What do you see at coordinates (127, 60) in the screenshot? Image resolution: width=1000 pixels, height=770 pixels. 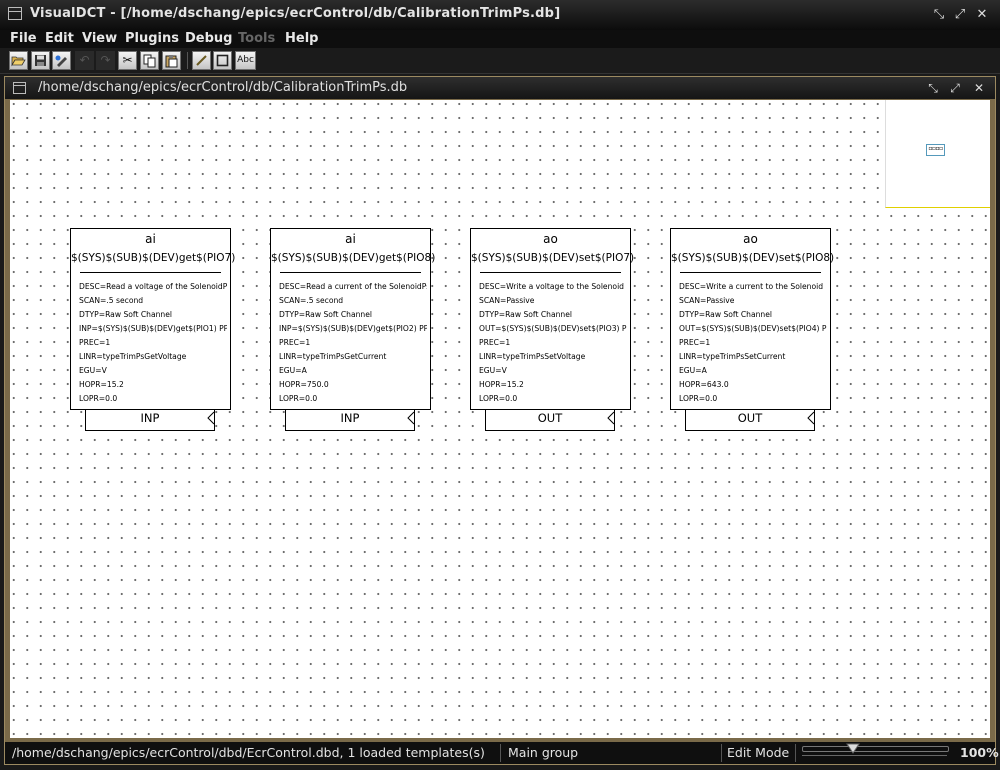 I see `cut-icon: ✂` at bounding box center [127, 60].